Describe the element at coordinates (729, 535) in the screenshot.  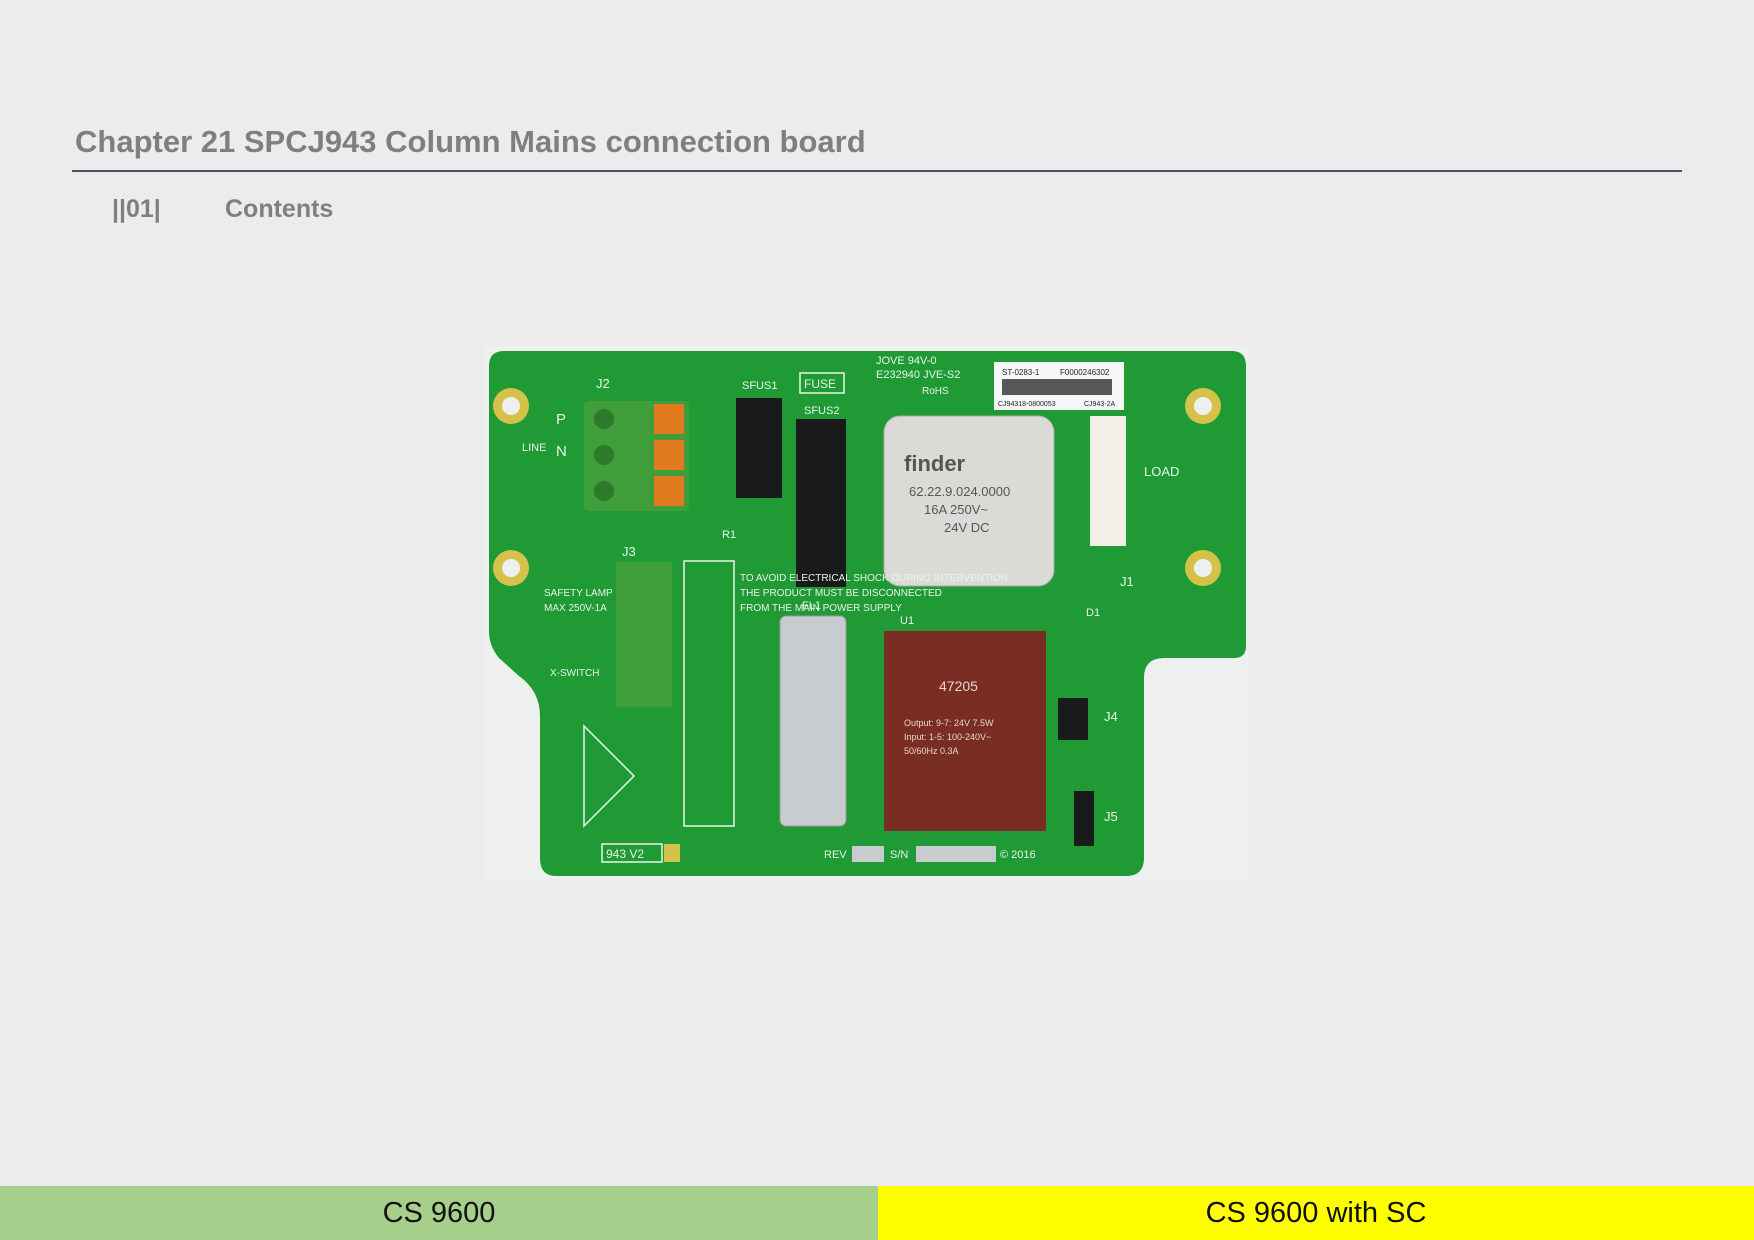
I see `label-r1: R1` at that location.